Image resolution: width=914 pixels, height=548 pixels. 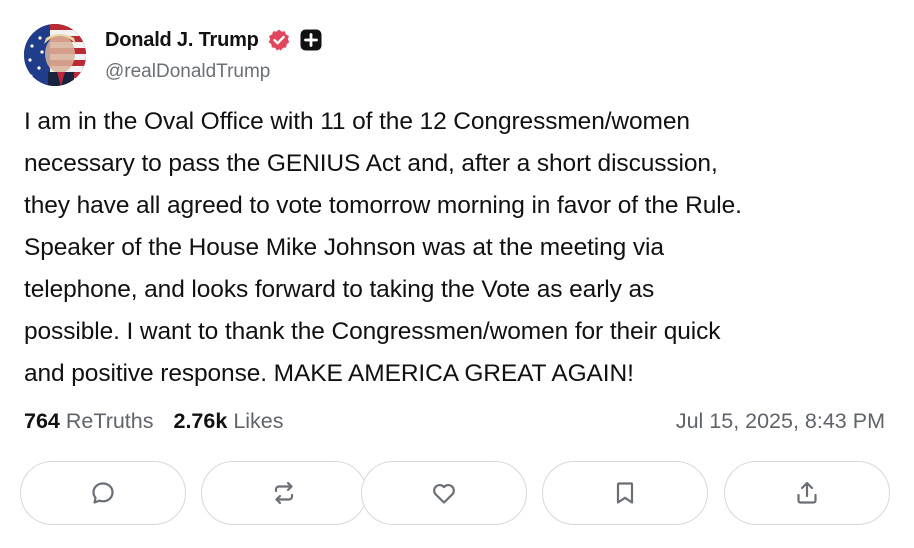 I want to click on plus-badge-icon, so click(x=311, y=40).